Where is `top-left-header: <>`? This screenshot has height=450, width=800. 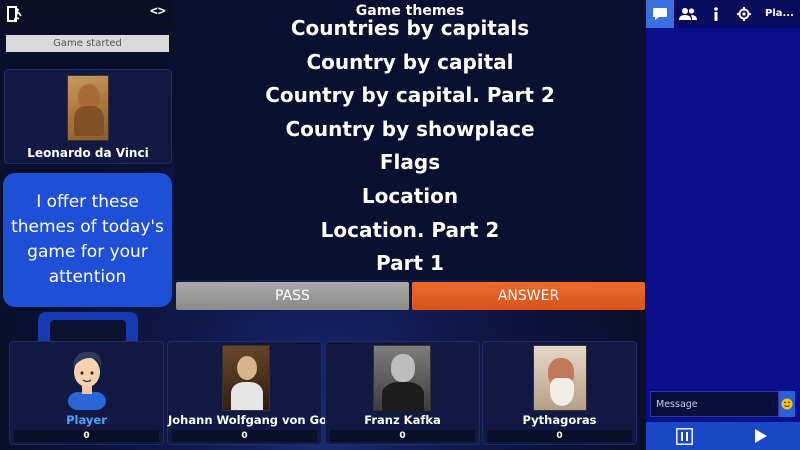
top-left-header: <> is located at coordinates (87, 14).